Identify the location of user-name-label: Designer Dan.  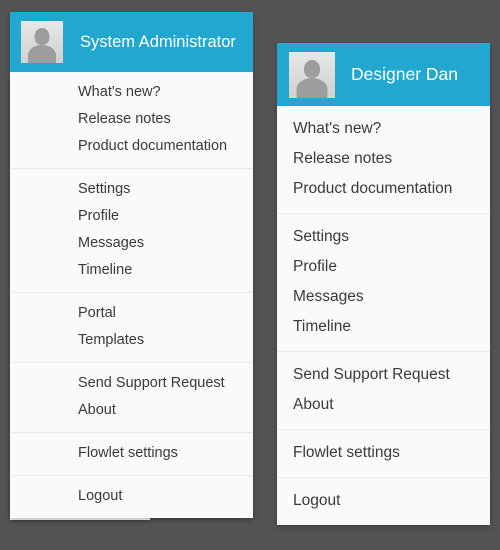
(404, 74).